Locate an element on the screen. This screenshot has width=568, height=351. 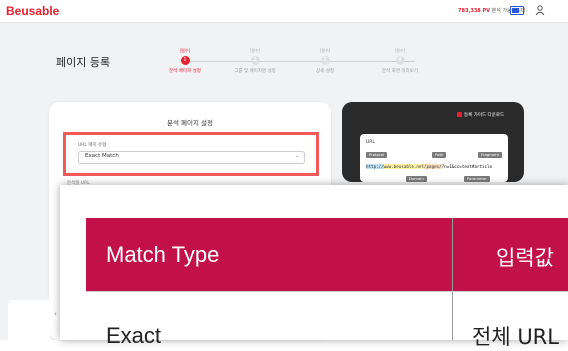
step-2: [필수] 2 그룹 및 페이지명 설정 is located at coordinates (255, 61).